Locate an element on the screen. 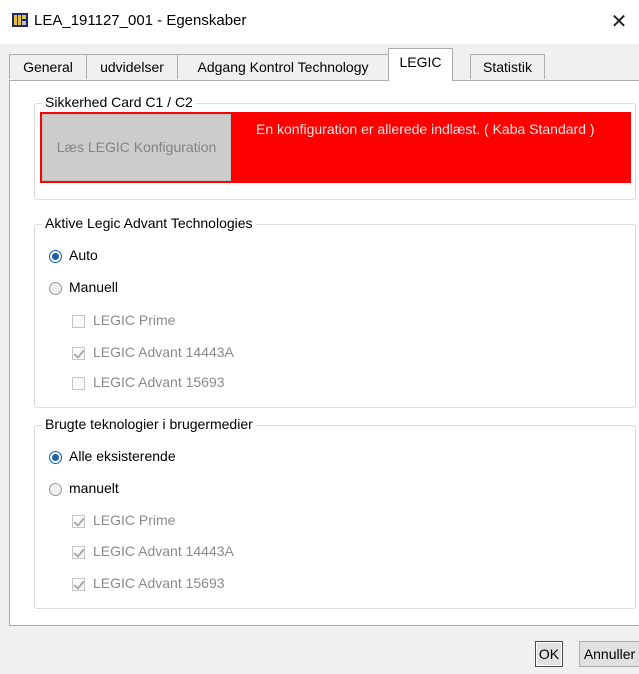 Image resolution: width=639 pixels, height=674 pixels. tab-general: General is located at coordinates (48, 66).